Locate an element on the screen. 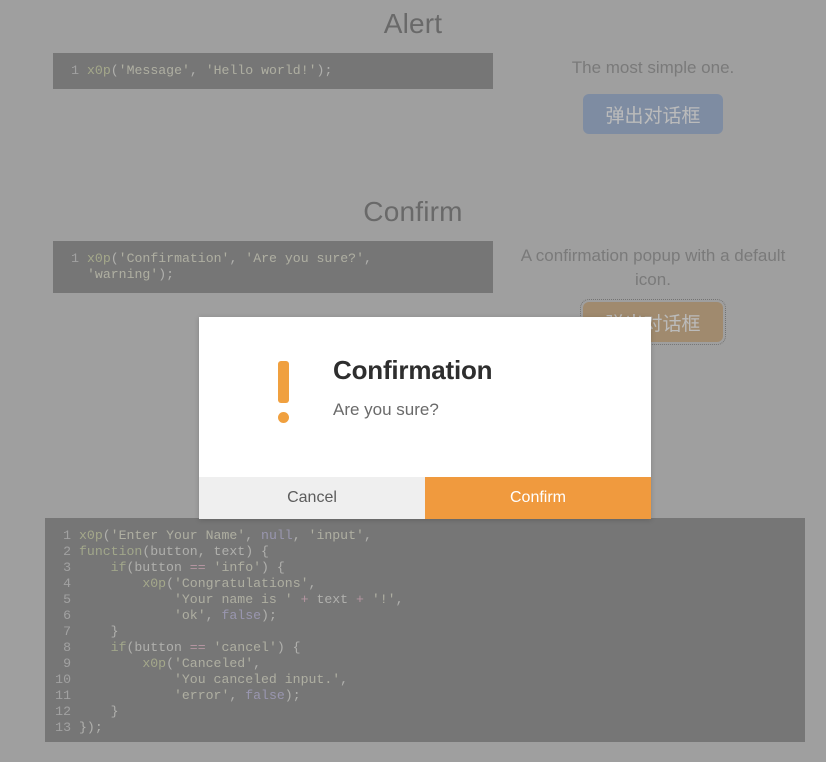 Image resolution: width=826 pixels, height=762 pixels. dialog-body: Confirmation Are you sure? is located at coordinates (425, 397).